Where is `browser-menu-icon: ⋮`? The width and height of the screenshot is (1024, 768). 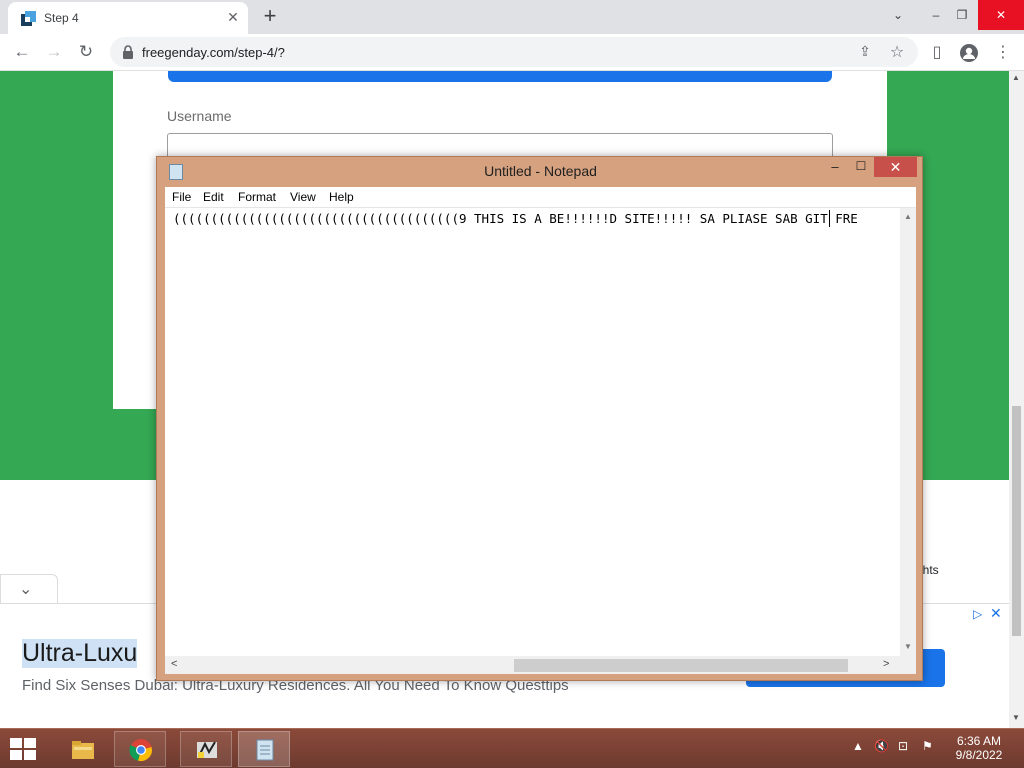 browser-menu-icon: ⋮ is located at coordinates (1003, 53).